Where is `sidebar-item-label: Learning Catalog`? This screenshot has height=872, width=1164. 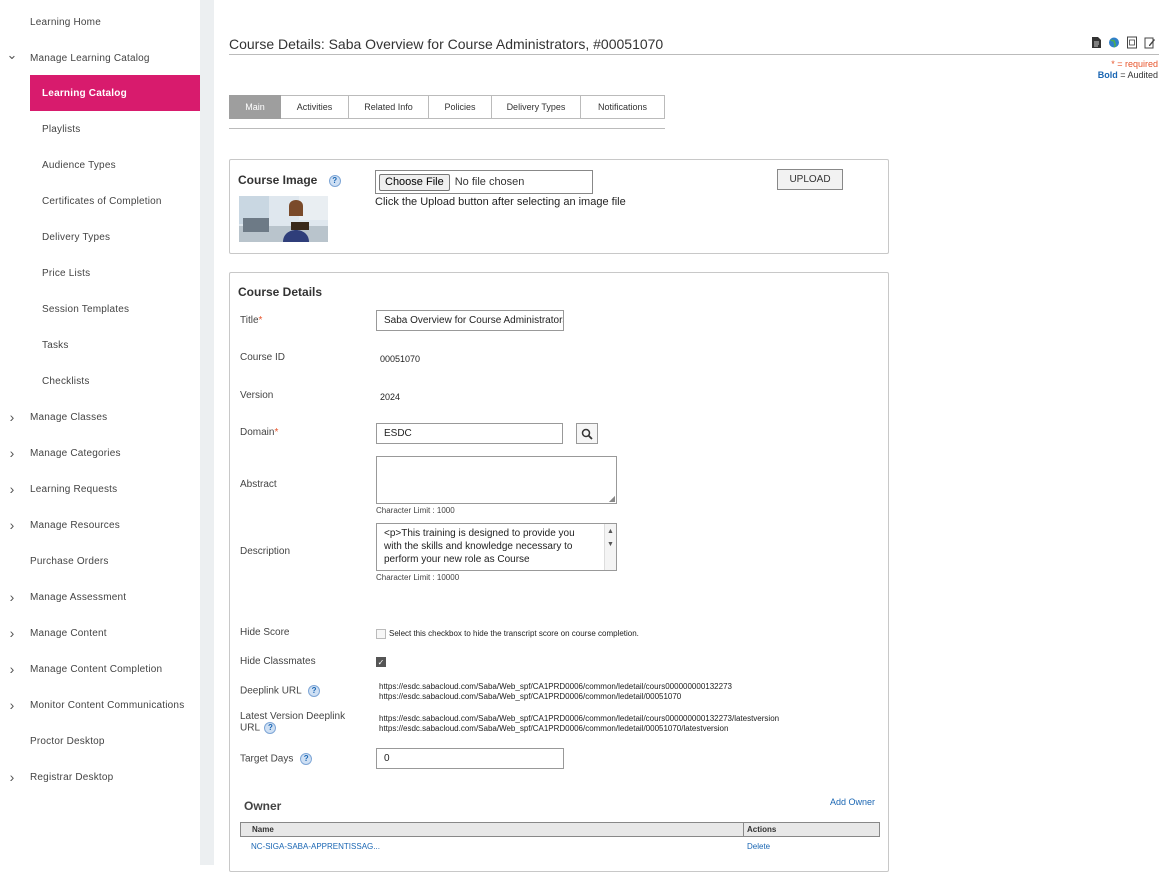 sidebar-item-label: Learning Catalog is located at coordinates (84, 93).